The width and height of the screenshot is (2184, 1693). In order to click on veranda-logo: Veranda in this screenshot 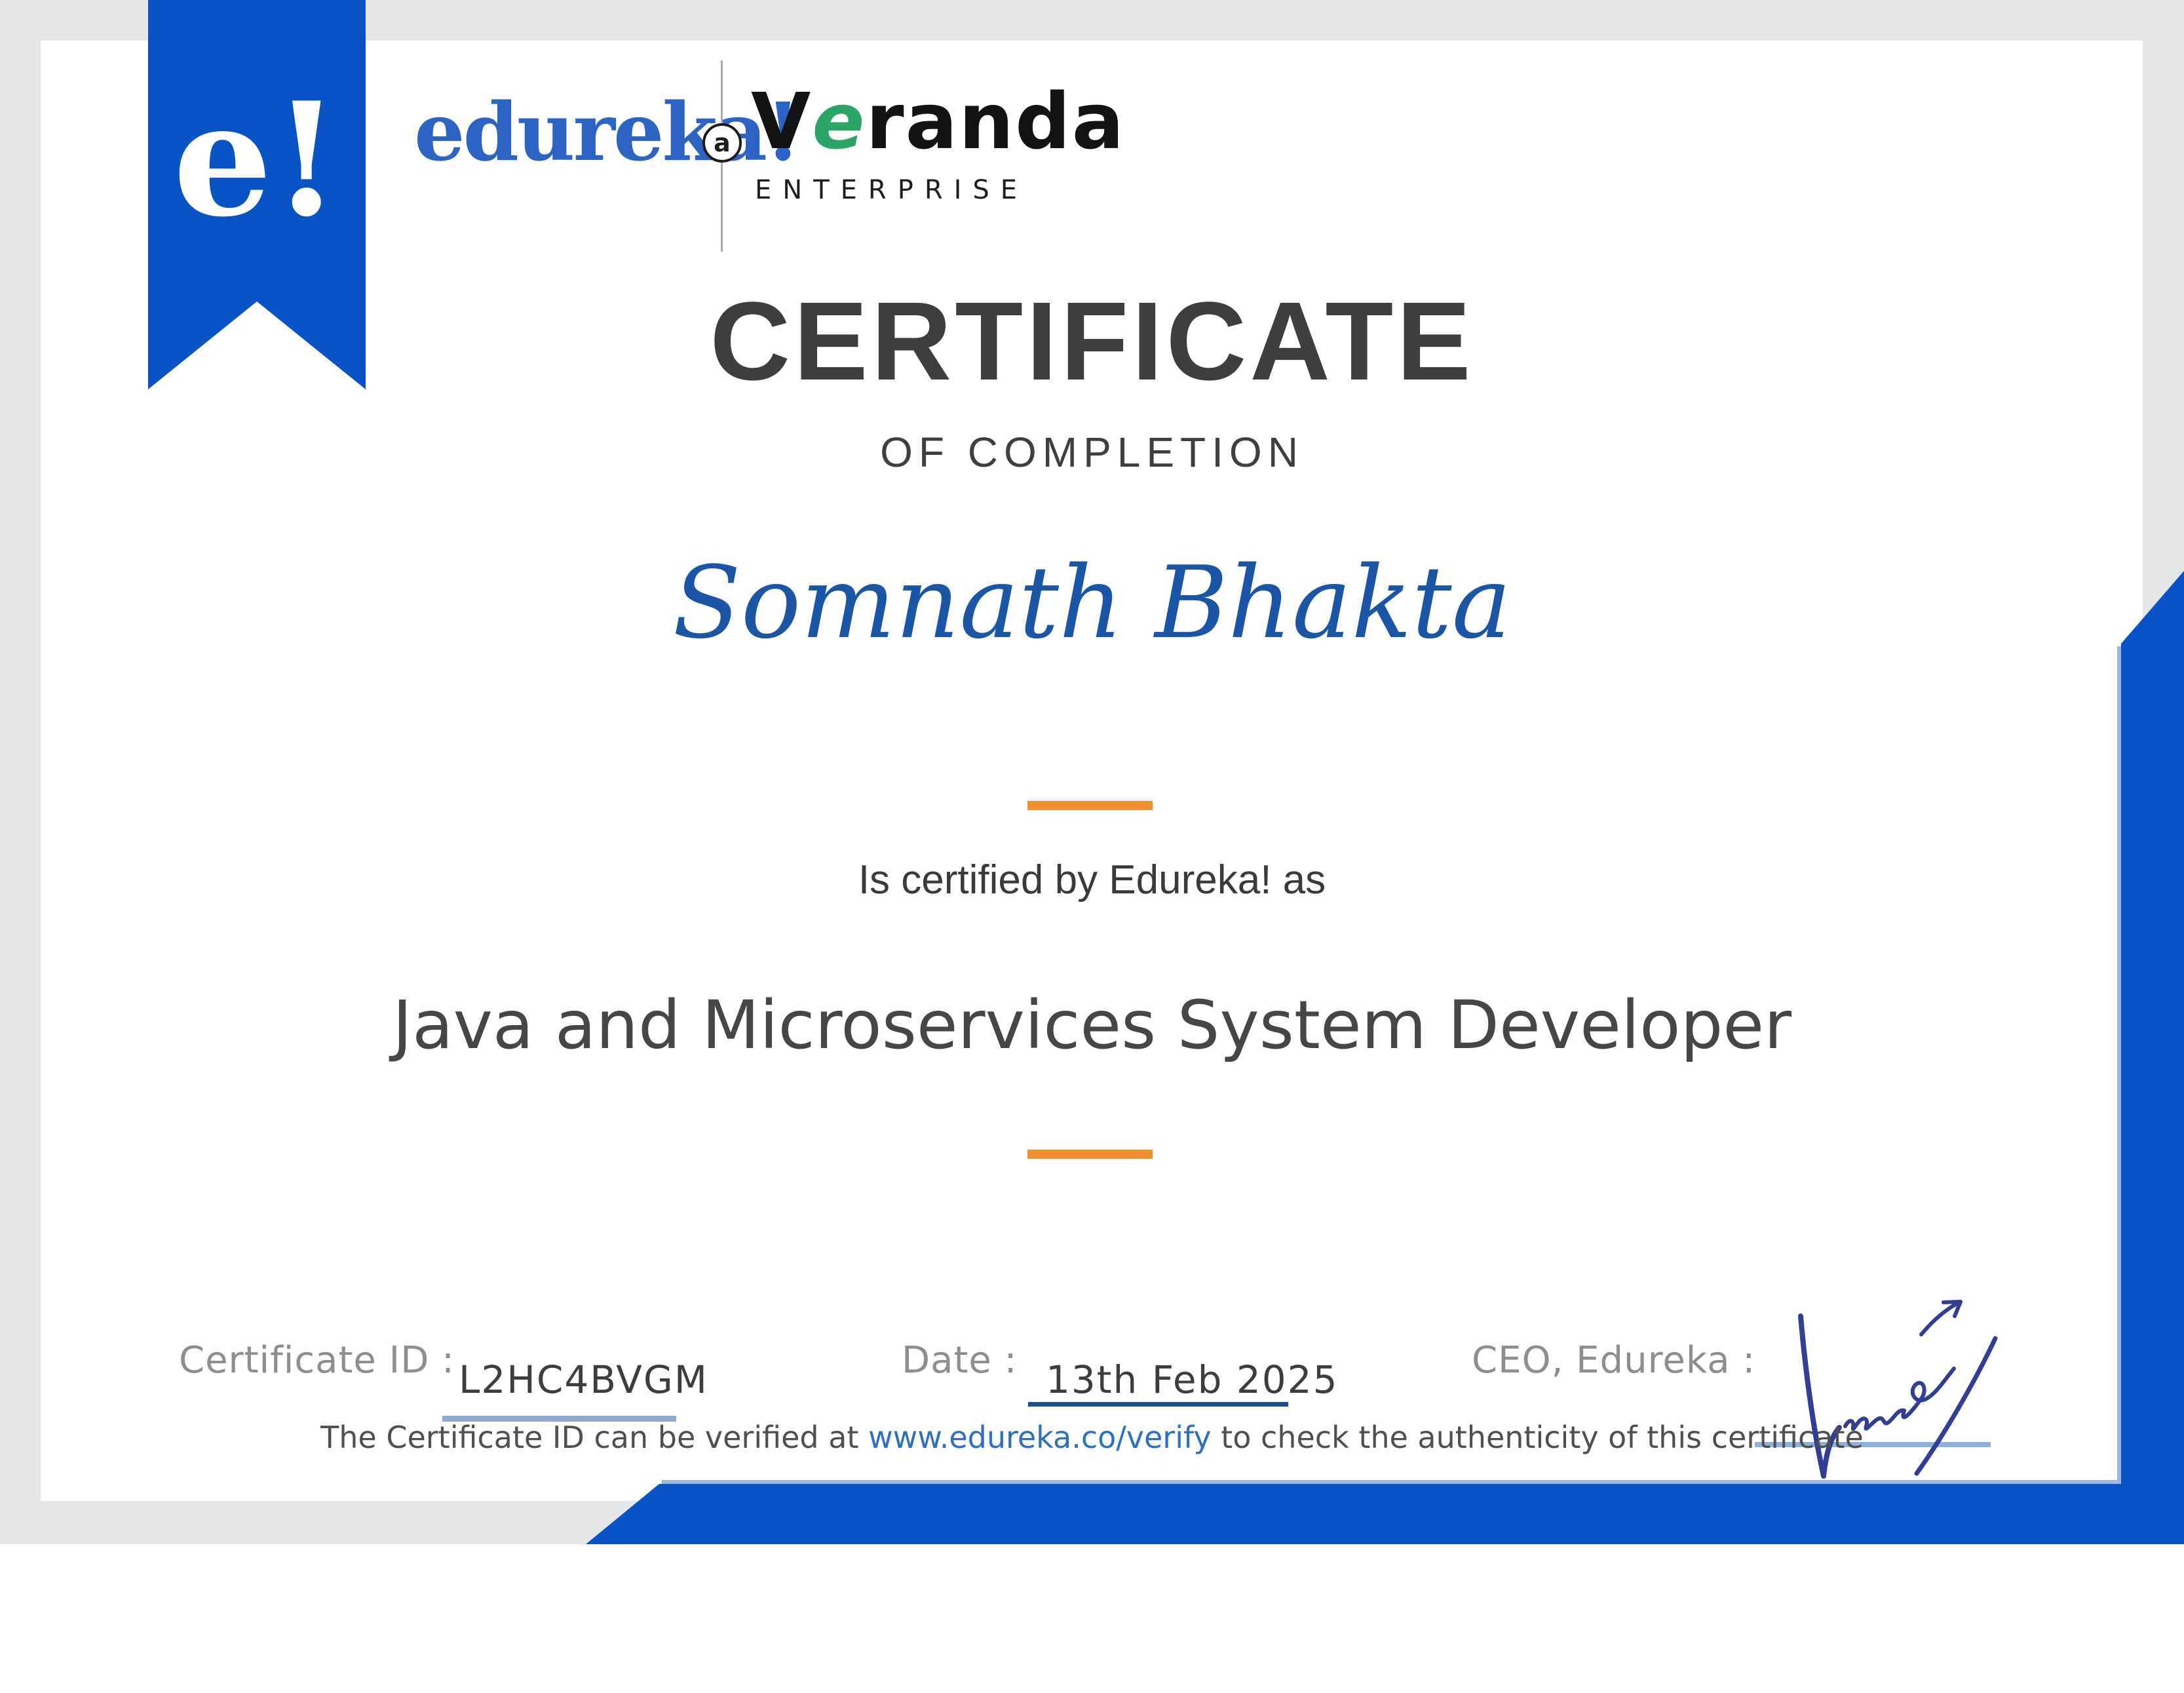, I will do `click(938, 122)`.